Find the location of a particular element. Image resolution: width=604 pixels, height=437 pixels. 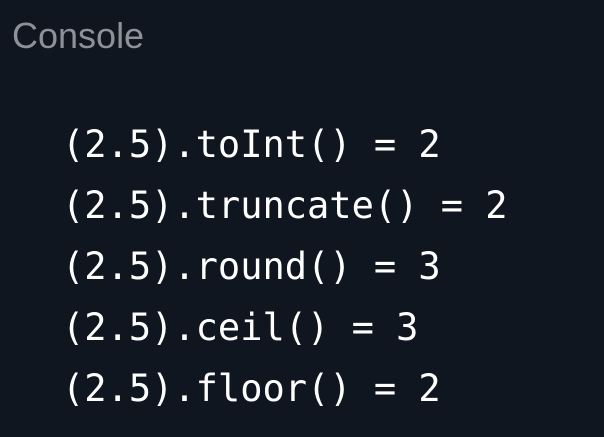

console-line-1: (2.5).toInt() = 2 is located at coordinates (251, 144).